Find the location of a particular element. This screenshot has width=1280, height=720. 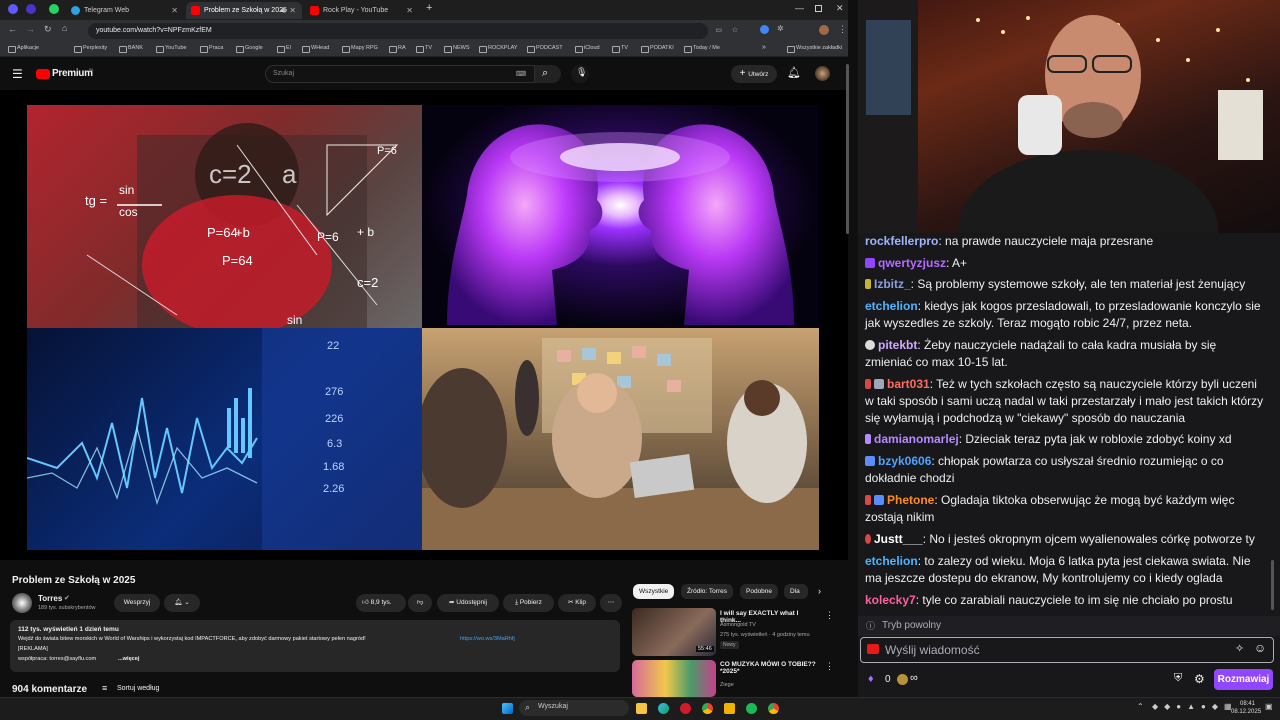

chat-username: damianomarlej is located at coordinates (916, 439).